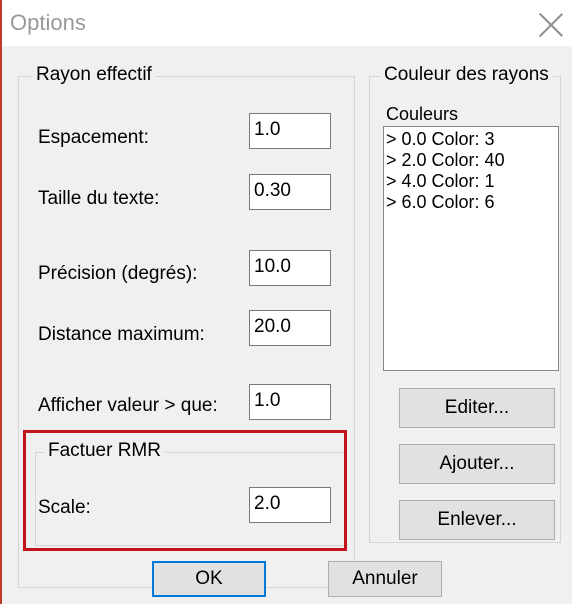 The height and width of the screenshot is (604, 572). What do you see at coordinates (94, 75) in the screenshot?
I see `rayon-effectif-legend: Rayon effectif` at bounding box center [94, 75].